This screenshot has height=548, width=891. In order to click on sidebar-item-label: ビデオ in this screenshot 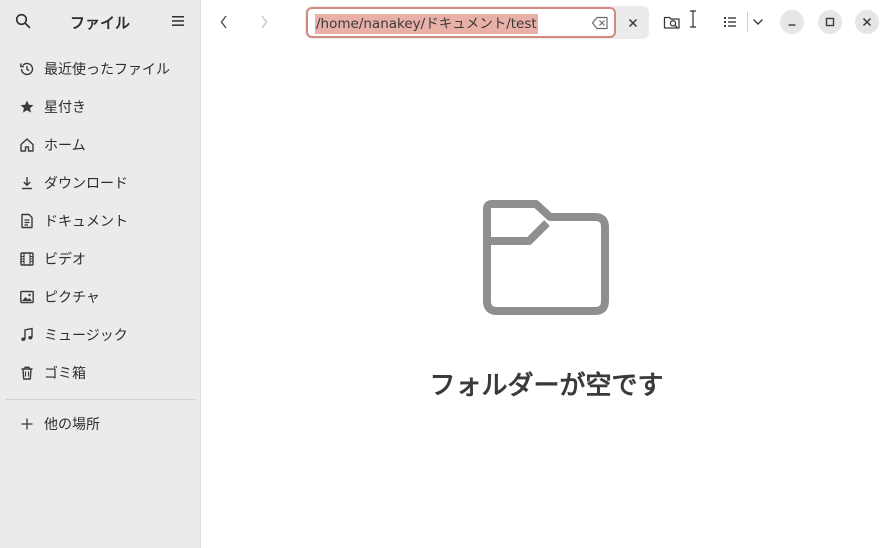, I will do `click(65, 260)`.